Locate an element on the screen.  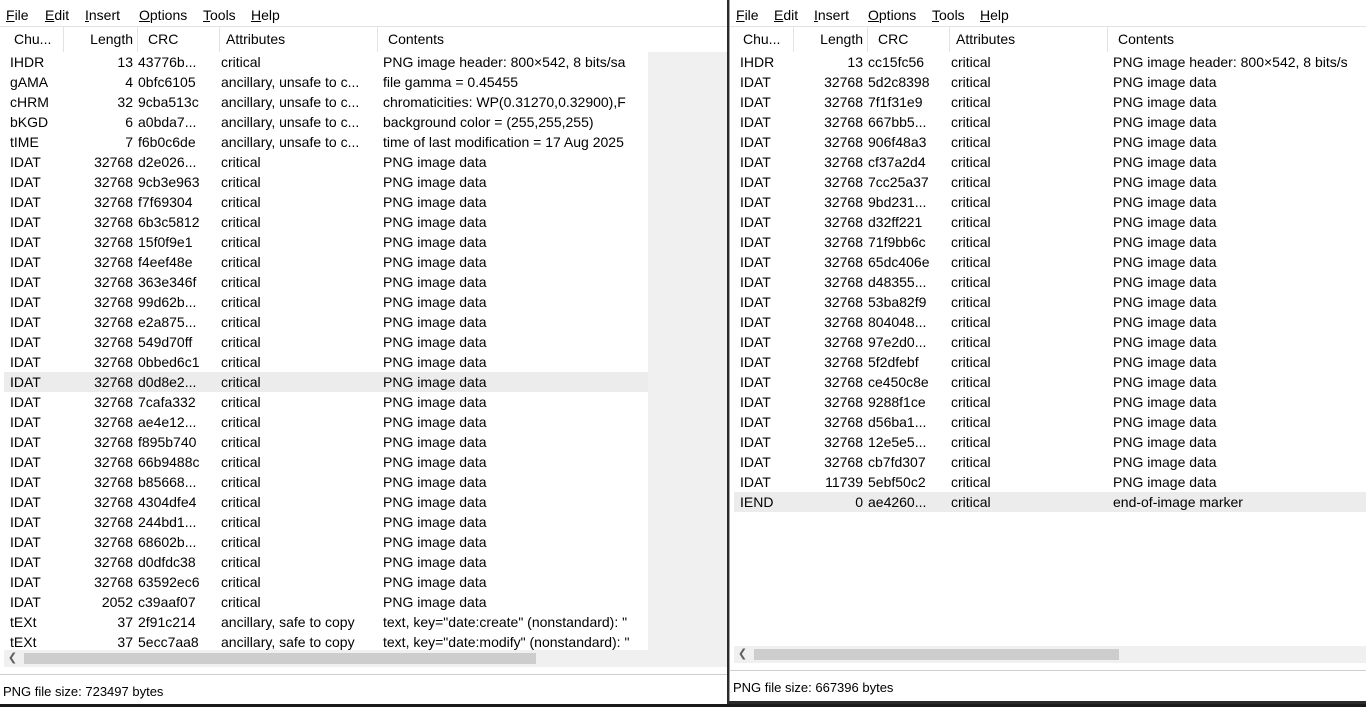
chunk-row: IDAT 32768 244bd1... critical PNG image data is located at coordinates (326, 522).